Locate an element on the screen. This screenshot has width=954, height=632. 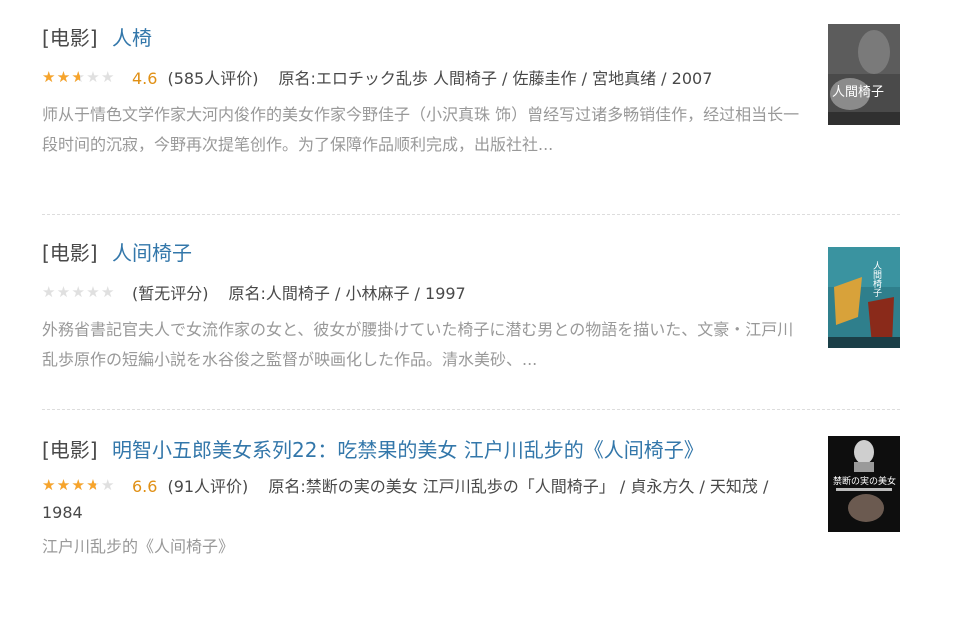
rating-count: (91人评价) is located at coordinates (208, 486).